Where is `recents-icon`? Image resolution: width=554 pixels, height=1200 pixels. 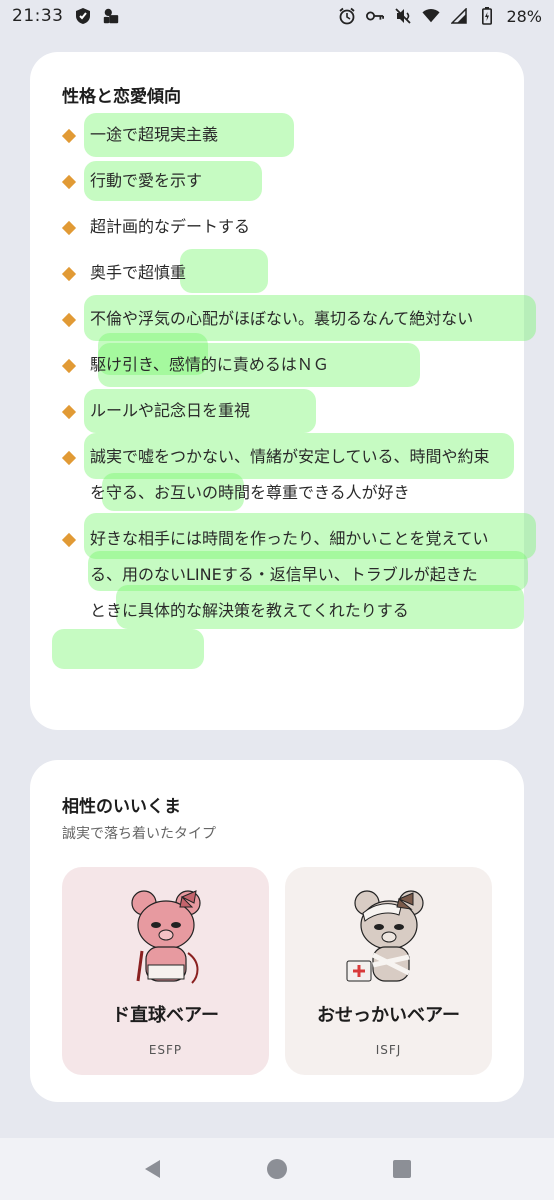
recents-icon is located at coordinates (402, 1169).